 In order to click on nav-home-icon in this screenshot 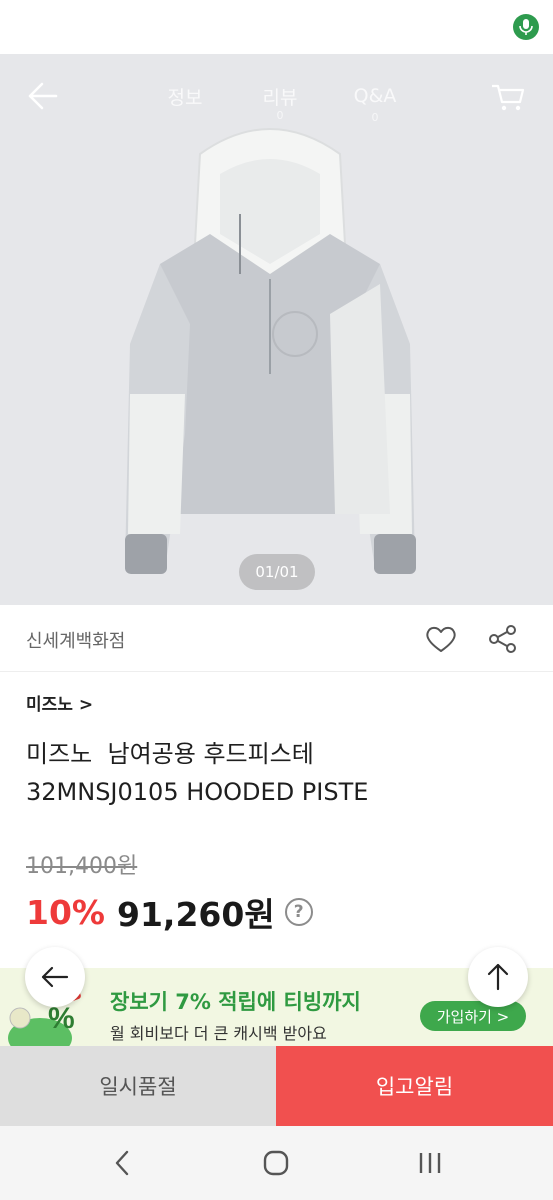, I will do `click(276, 1163)`.